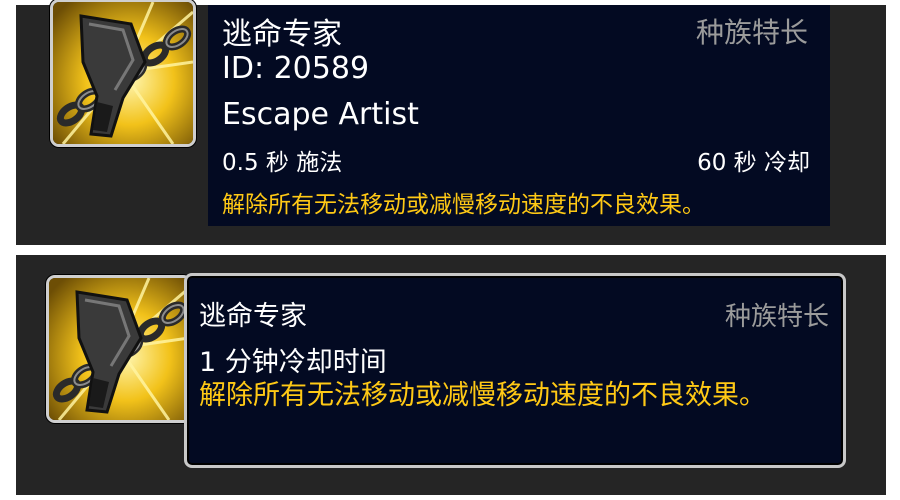 The image size is (900, 500). Describe the element at coordinates (753, 163) in the screenshot. I see `spell-cooldown: 60 秒 冷却` at that location.